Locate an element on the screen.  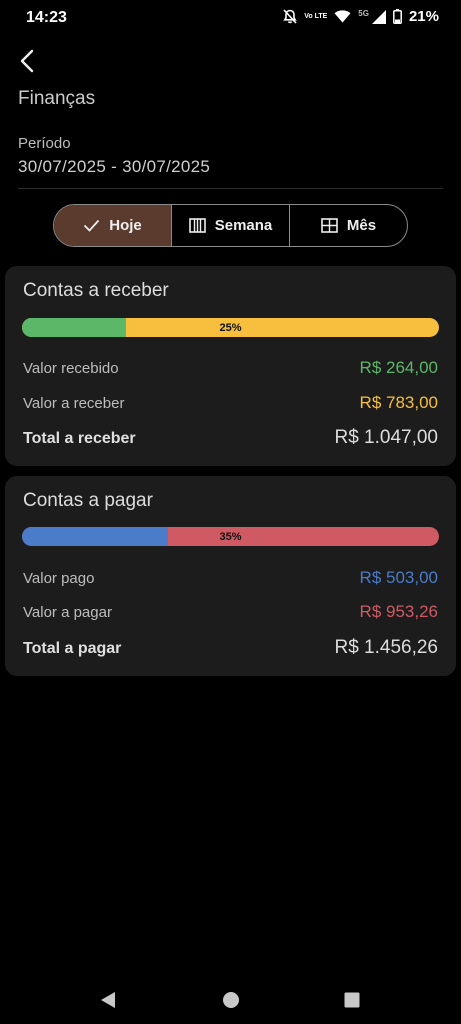
home-circle-icon is located at coordinates (231, 1000).